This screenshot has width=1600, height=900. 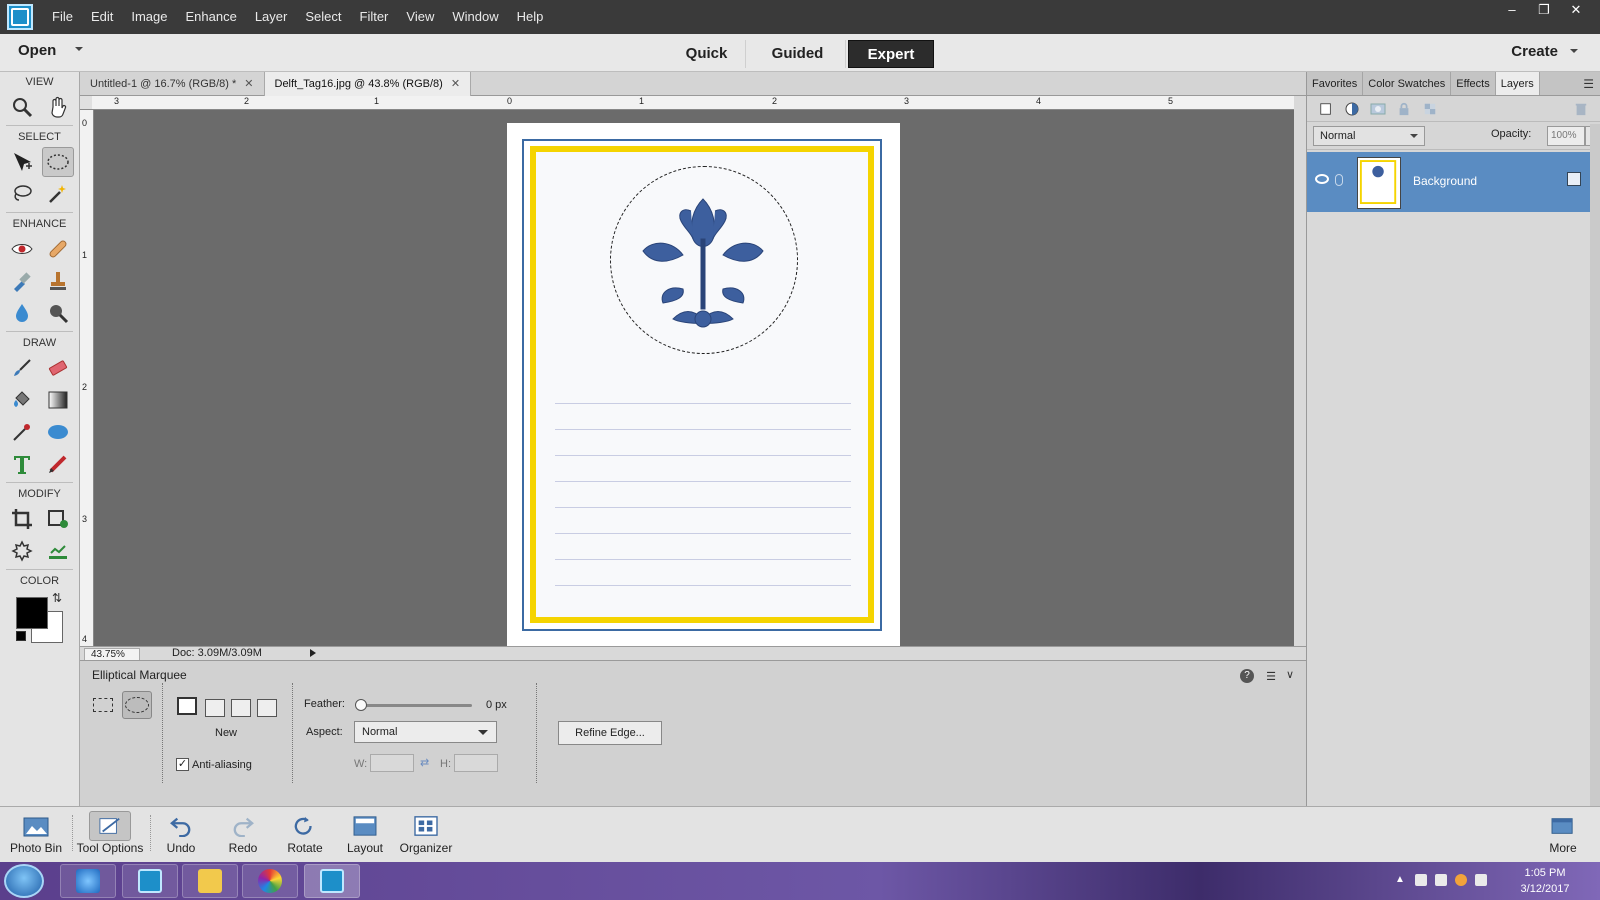 I want to click on tab-color-swatches: Color Swatches, so click(x=1407, y=83).